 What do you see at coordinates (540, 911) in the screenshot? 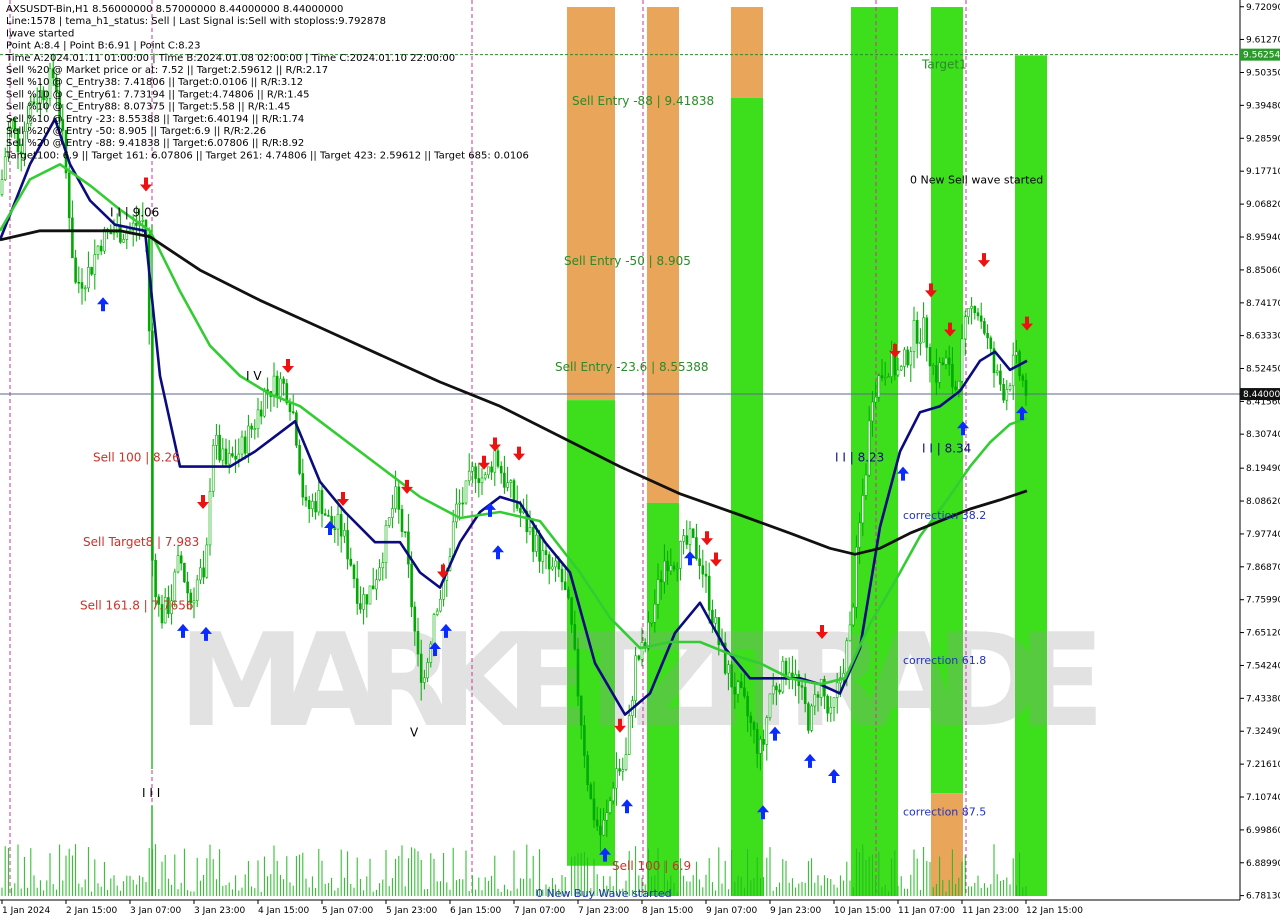
I see `x-tick-label: 7 Jan 07:00` at bounding box center [540, 911].